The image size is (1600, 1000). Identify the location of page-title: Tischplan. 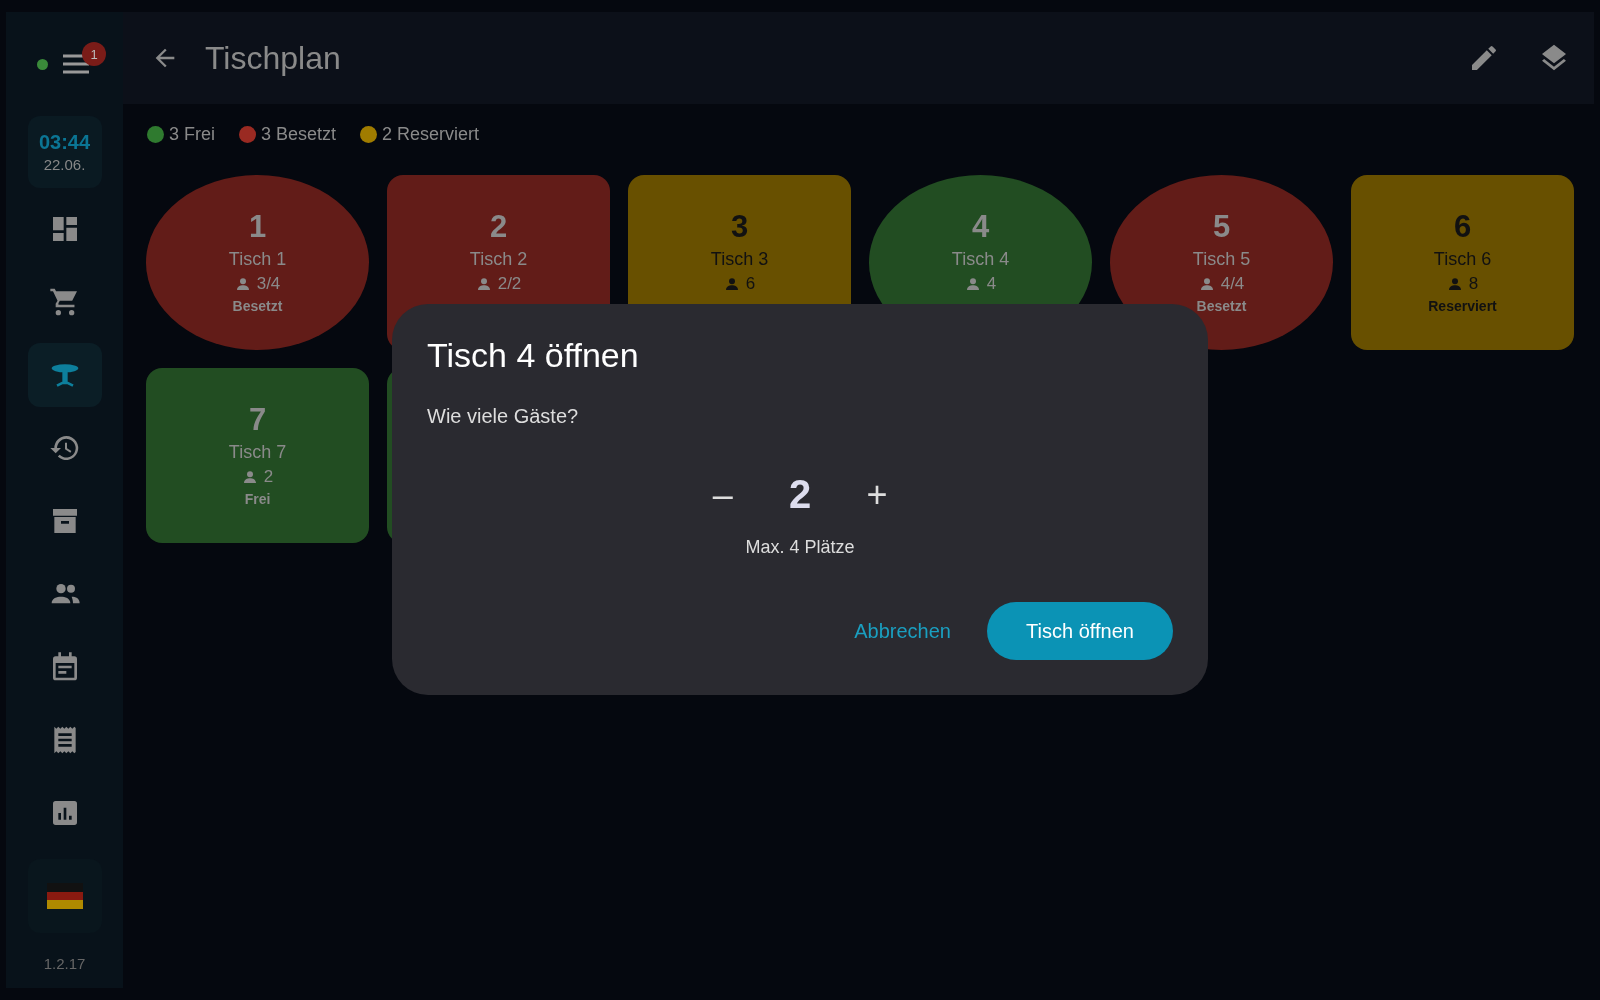
(273, 58).